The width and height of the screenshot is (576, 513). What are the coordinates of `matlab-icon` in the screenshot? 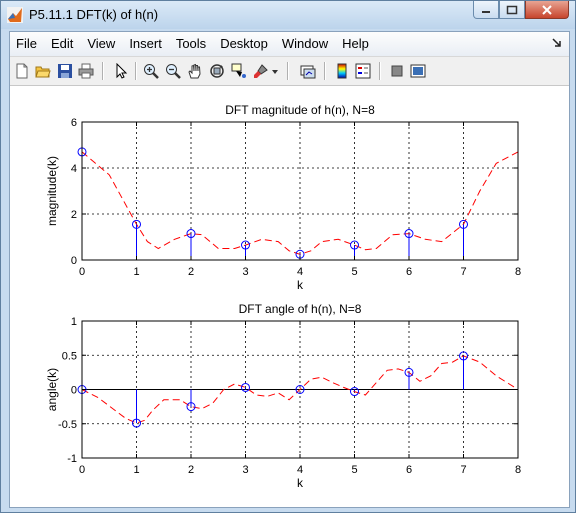 It's located at (15, 15).